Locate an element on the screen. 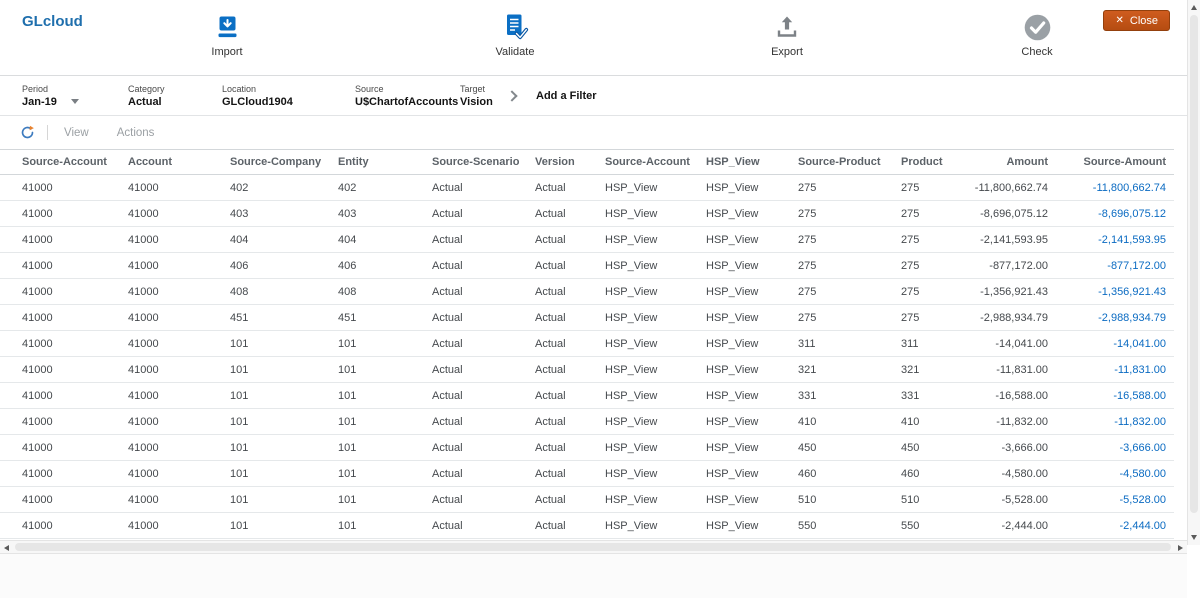 The width and height of the screenshot is (1200, 598). column-header-source-company: Source-Company is located at coordinates (276, 162).